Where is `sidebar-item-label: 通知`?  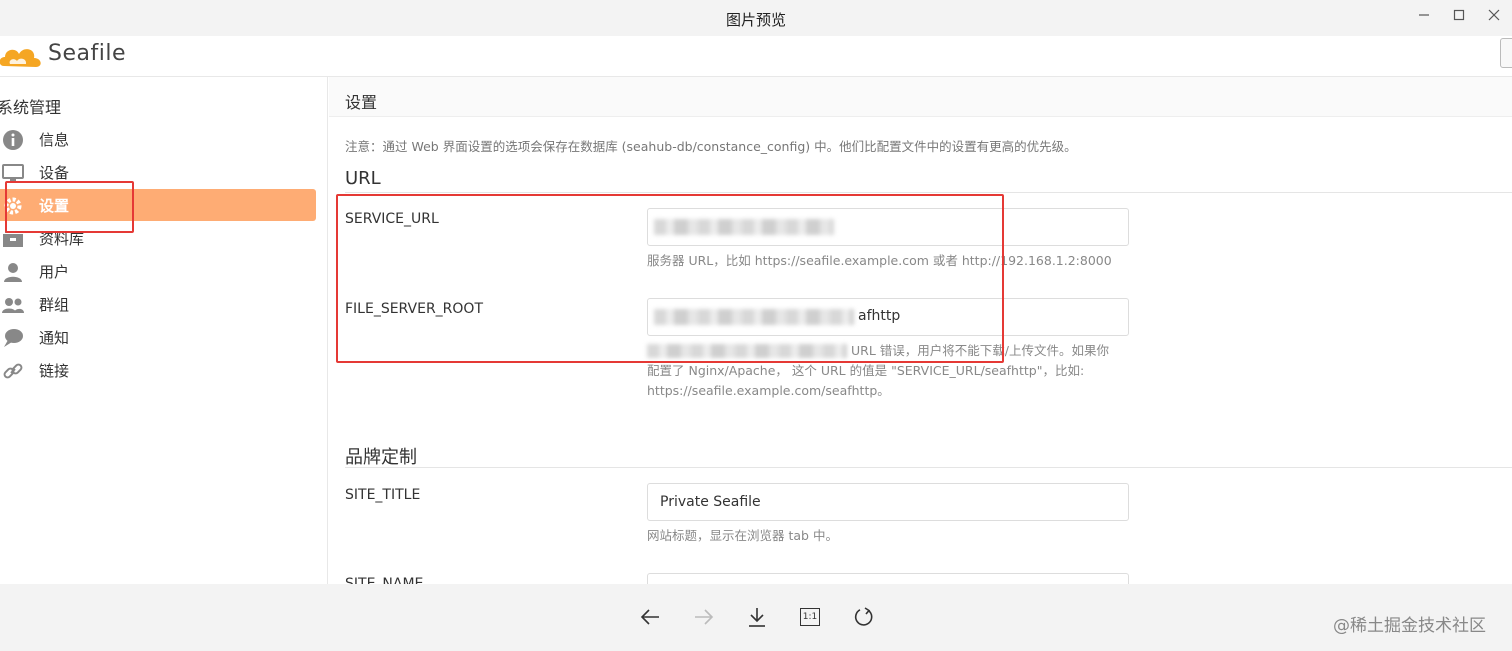
sidebar-item-label: 通知 is located at coordinates (54, 338).